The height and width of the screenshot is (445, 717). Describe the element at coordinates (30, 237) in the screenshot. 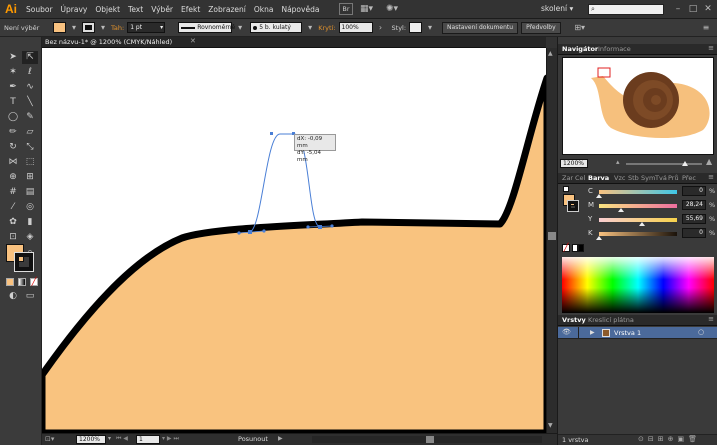

I see `slice-tool-icon: ◈` at that location.